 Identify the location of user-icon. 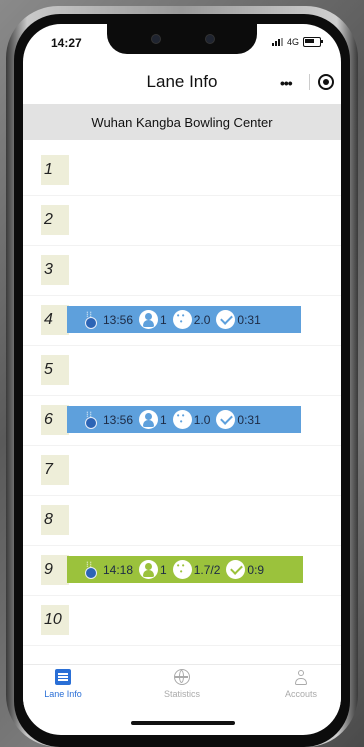
(301, 677).